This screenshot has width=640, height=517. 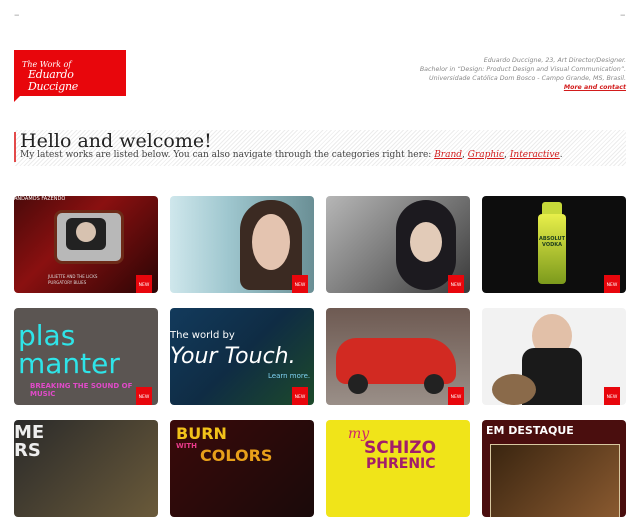 What do you see at coordinates (554, 356) in the screenshot?
I see `portfolio-tile-dog: NEW` at bounding box center [554, 356].